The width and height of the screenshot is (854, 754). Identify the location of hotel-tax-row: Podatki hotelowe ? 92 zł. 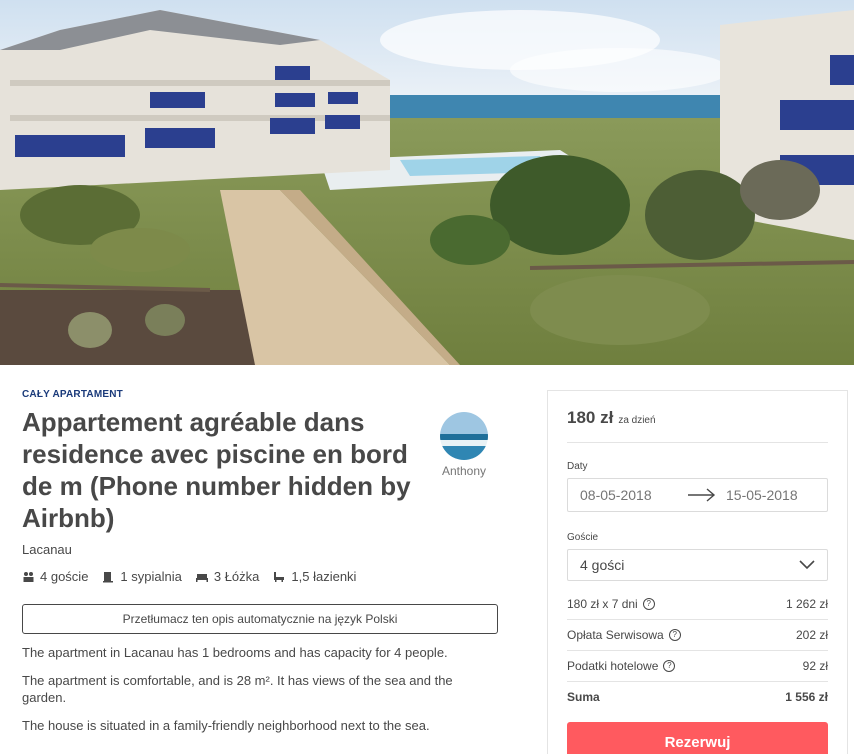
(697, 666).